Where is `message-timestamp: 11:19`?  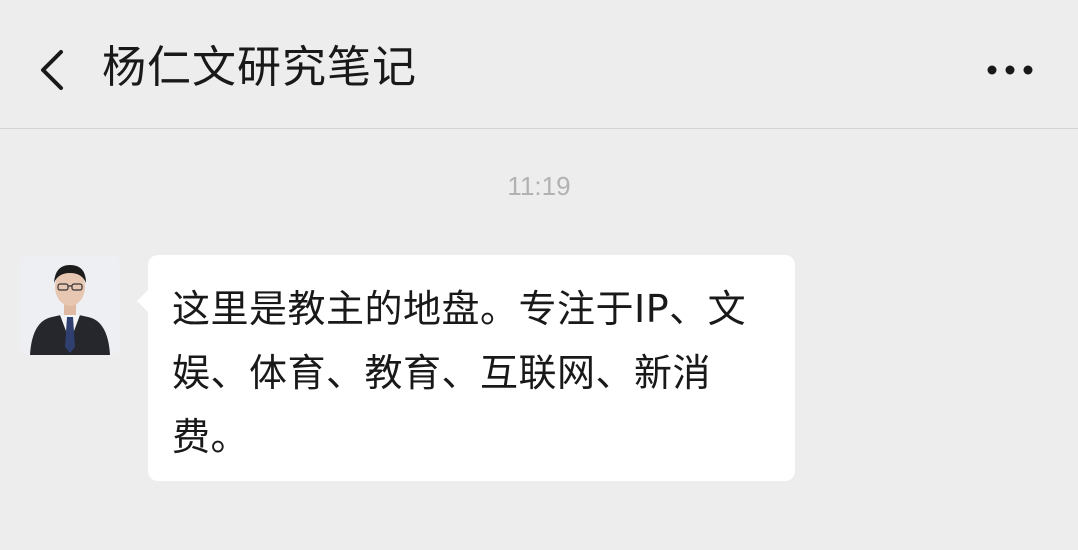 message-timestamp: 11:19 is located at coordinates (539, 186).